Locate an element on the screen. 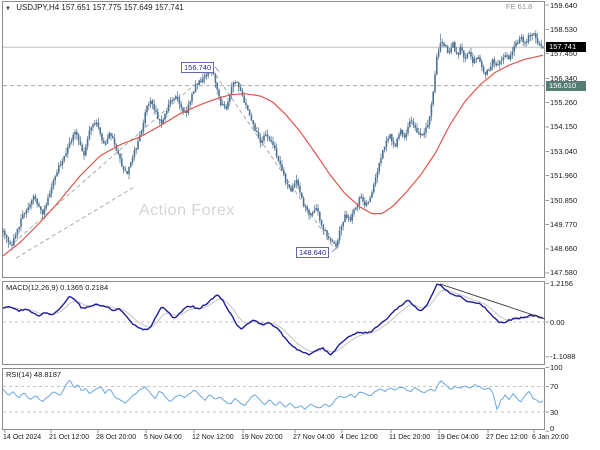  macd-trendline is located at coordinates (492, 301).